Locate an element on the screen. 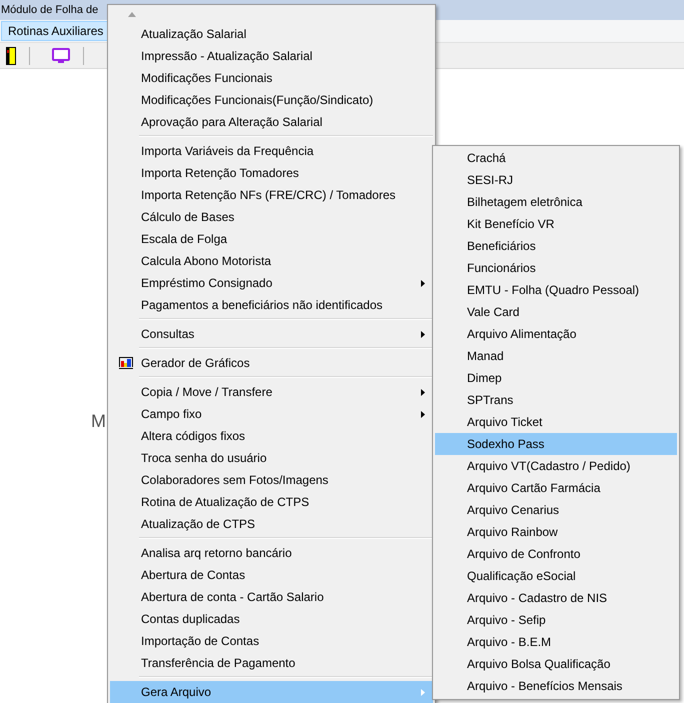 Image resolution: width=684 pixels, height=703 pixels. menu-item: Arquivo Alimentação is located at coordinates (556, 334).